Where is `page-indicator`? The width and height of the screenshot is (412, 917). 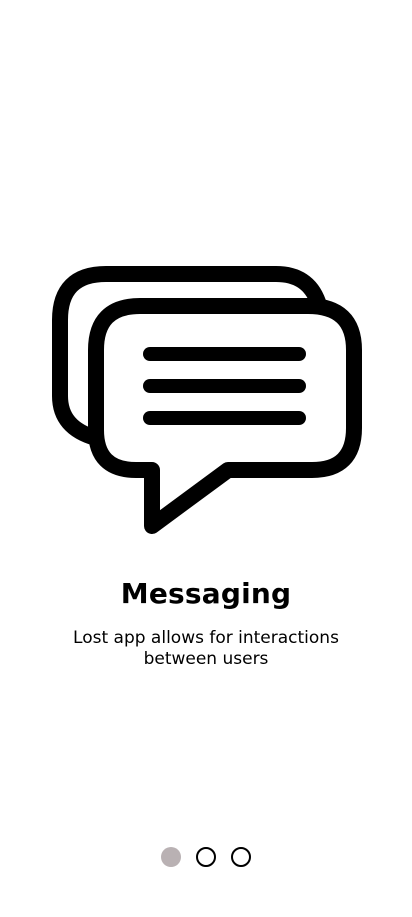 page-indicator is located at coordinates (206, 857).